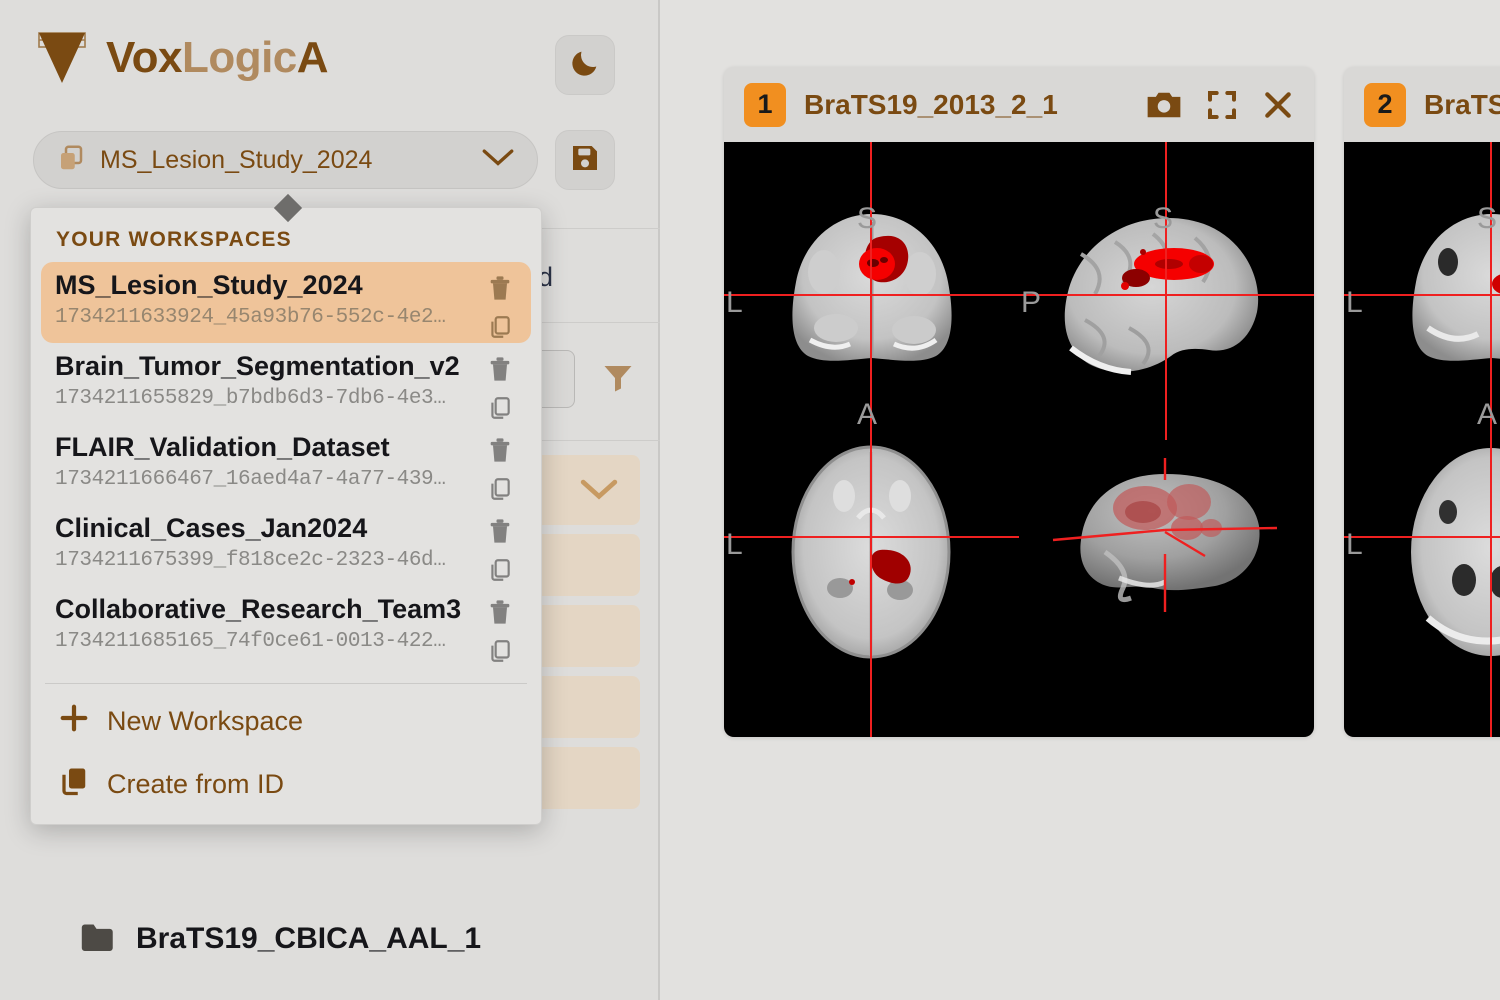  I want to click on fullscreen-expand-icon, so click(1222, 105).